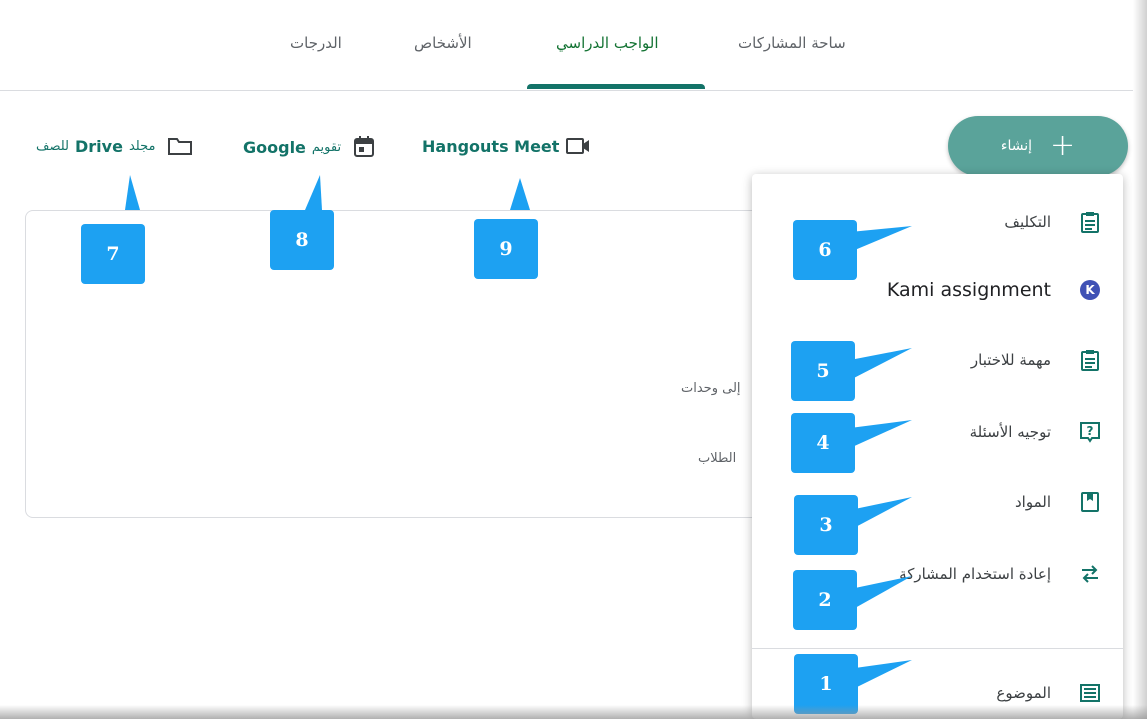  What do you see at coordinates (1090, 502) in the screenshot?
I see `material-icon` at bounding box center [1090, 502].